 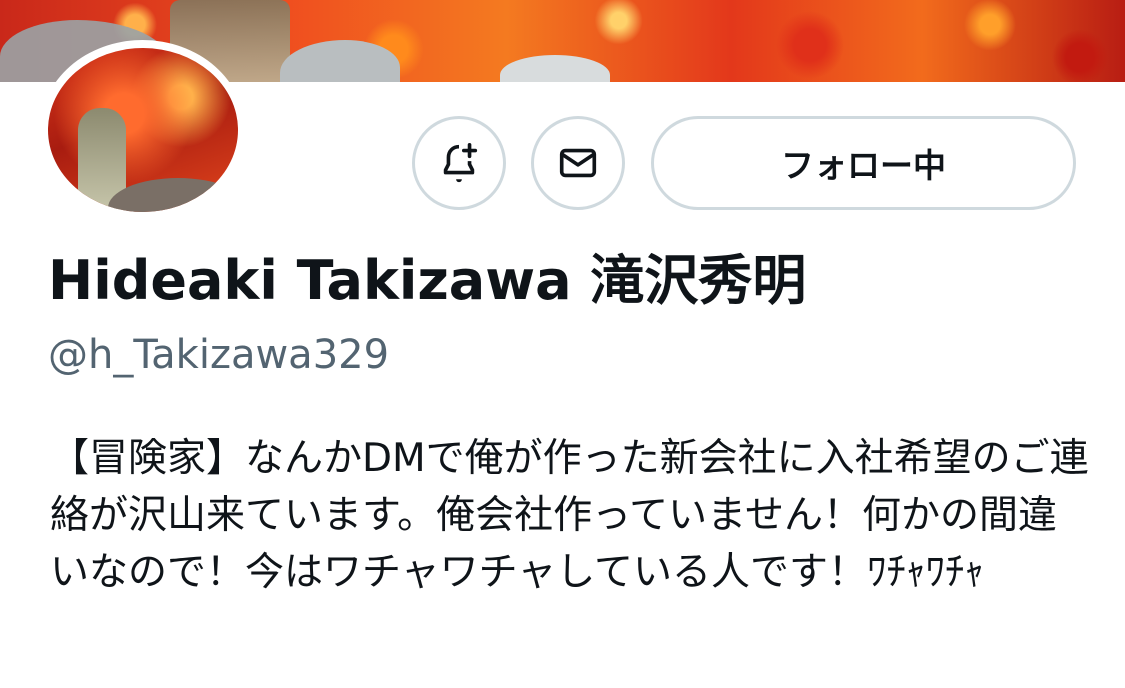 I want to click on bell-plus-icon, so click(x=460, y=162).